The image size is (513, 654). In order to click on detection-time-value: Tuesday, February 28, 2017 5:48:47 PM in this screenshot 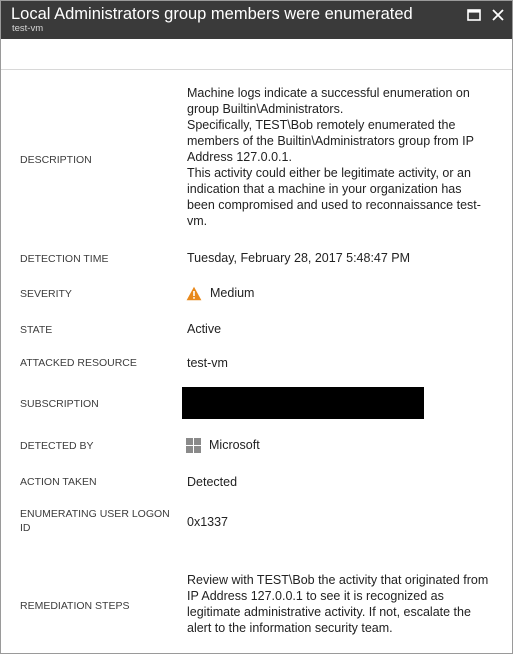, I will do `click(299, 258)`.